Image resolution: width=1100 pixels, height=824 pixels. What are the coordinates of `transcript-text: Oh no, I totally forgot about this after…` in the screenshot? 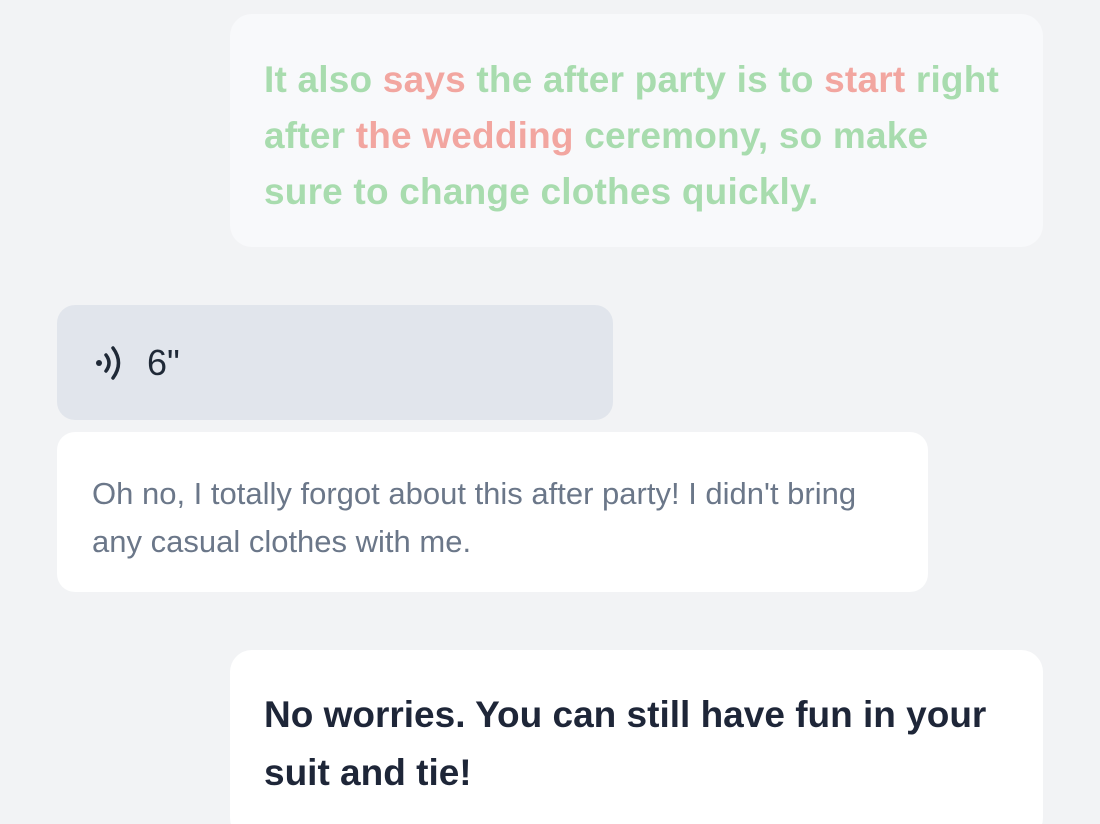 It's located at (474, 517).